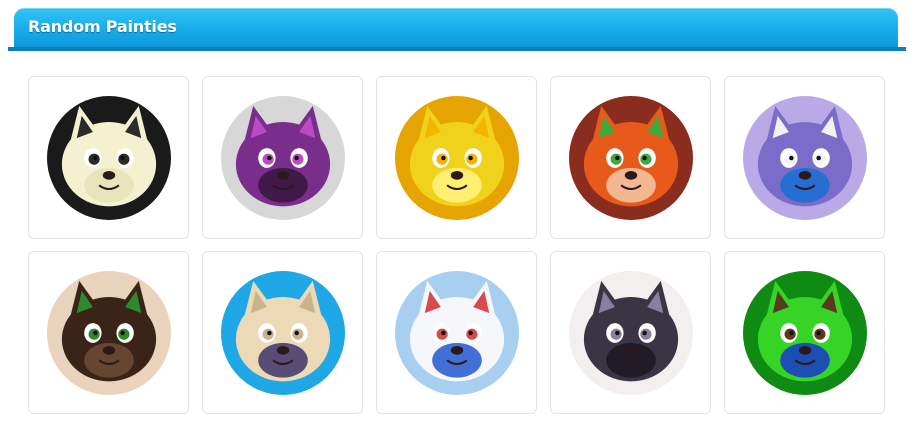  I want to click on purple-walrus-avatar, so click(804, 157).